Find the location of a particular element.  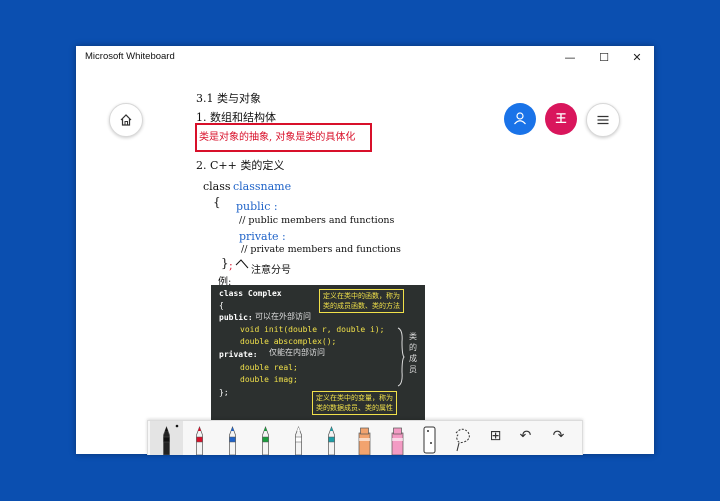

note-semicolon: ; is located at coordinates (231, 265).